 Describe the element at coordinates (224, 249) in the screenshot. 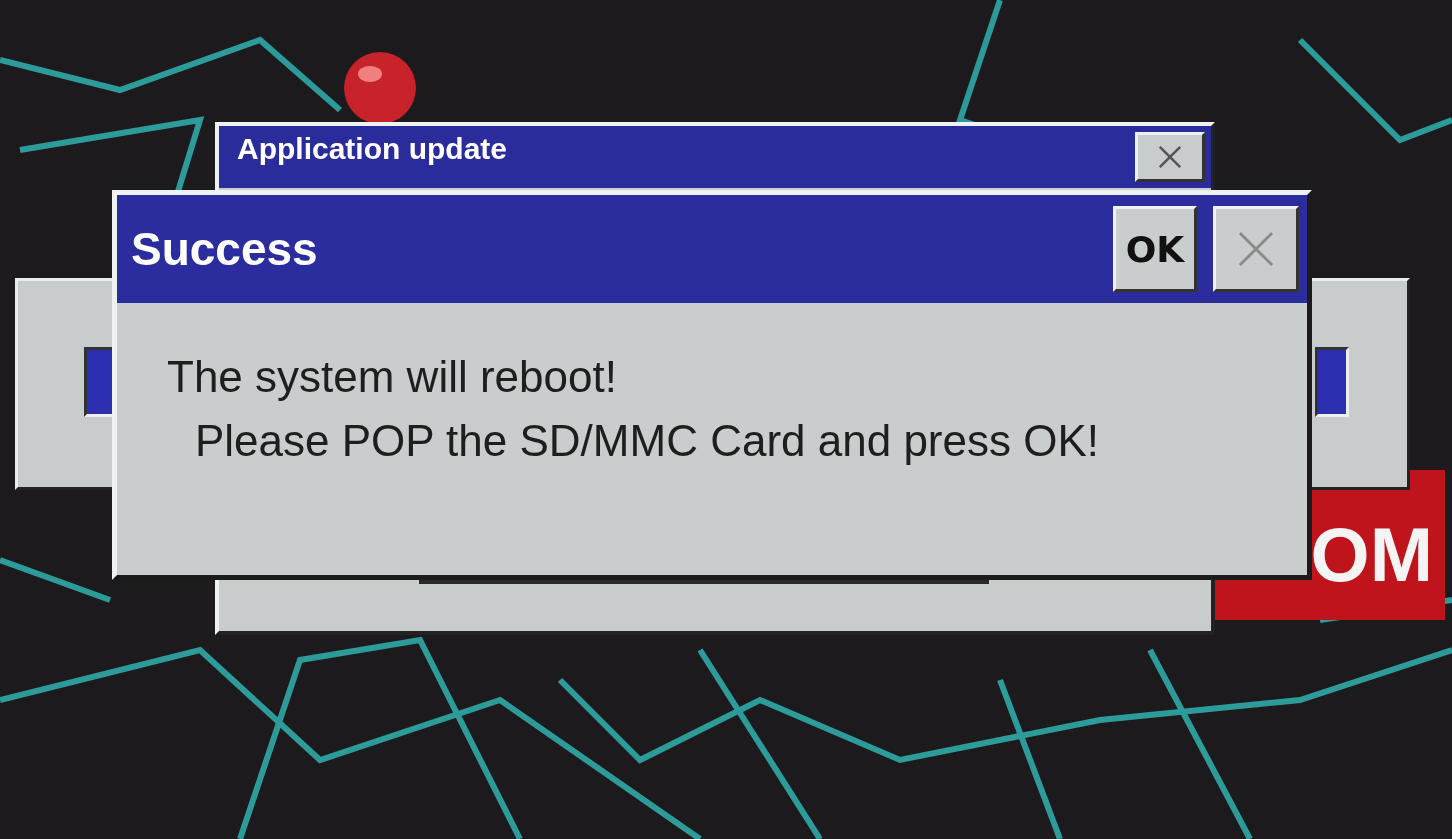

I see `dialog-title: Success` at that location.